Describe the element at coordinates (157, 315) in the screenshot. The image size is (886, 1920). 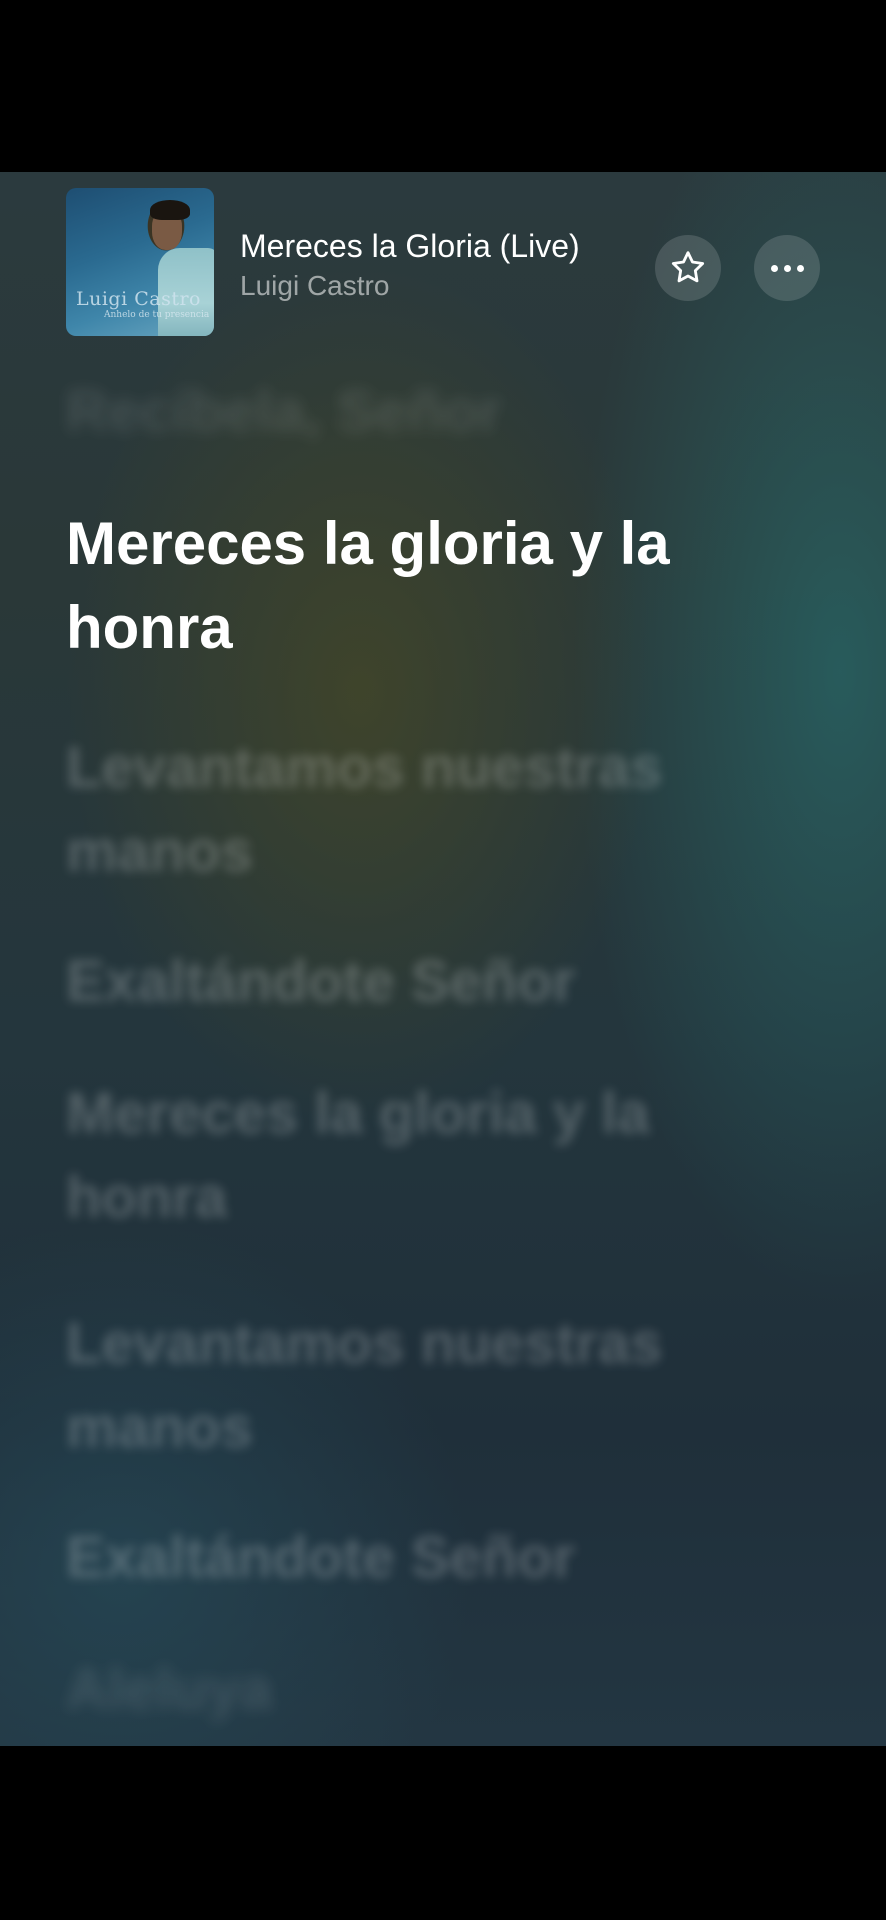
I see `album-art-subtitle: Anhelo de tu presencia` at that location.